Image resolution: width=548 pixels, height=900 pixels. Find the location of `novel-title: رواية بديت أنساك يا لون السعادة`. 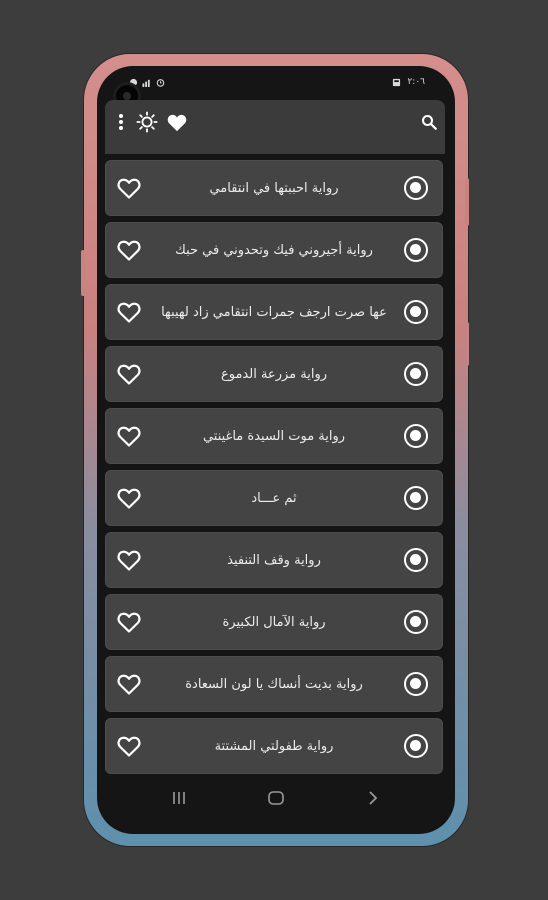

novel-title: رواية بديت أنساك يا لون السعادة is located at coordinates (274, 684).